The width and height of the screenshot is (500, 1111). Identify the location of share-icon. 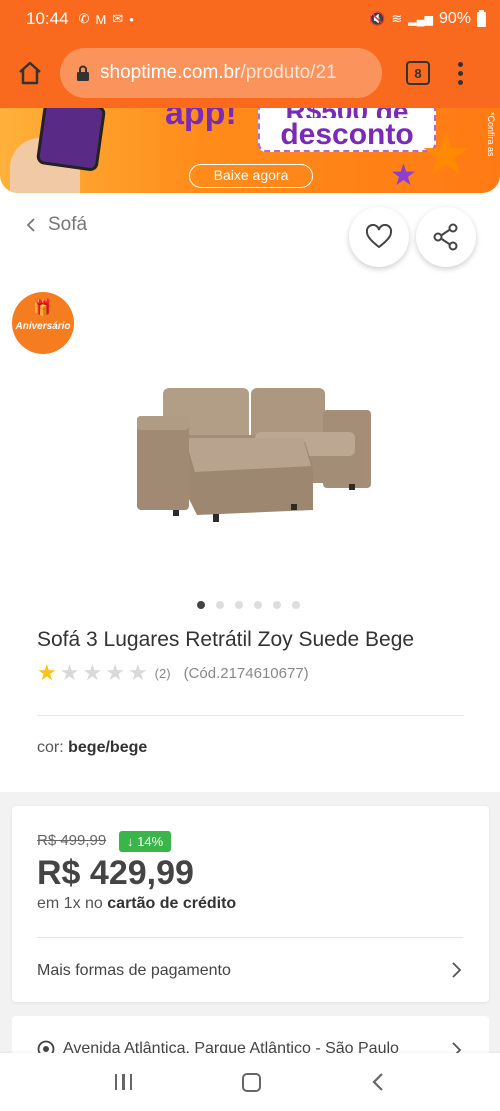
(445, 237).